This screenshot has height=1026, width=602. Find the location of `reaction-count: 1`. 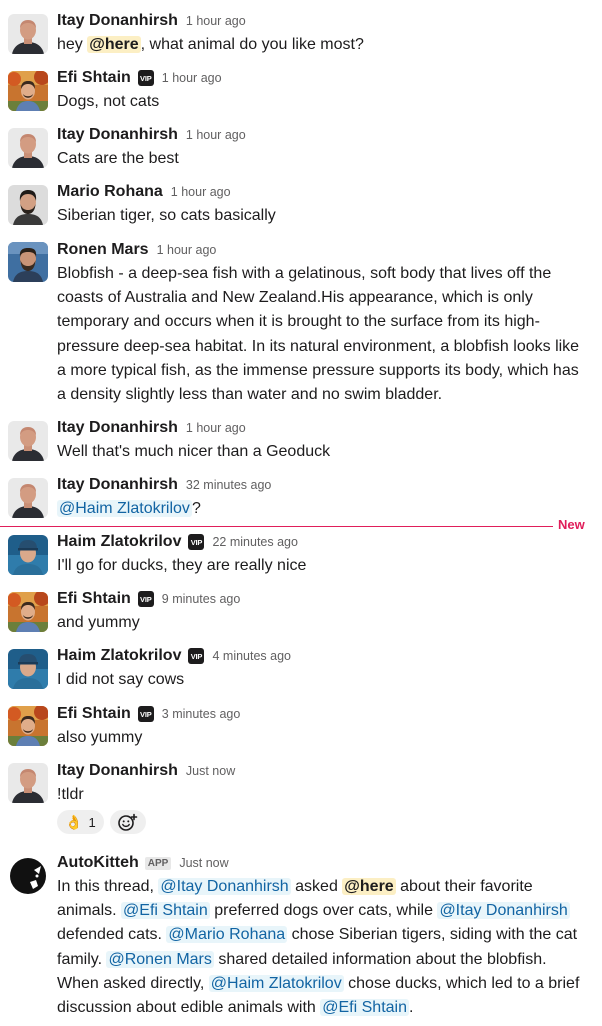

reaction-count: 1 is located at coordinates (92, 822).